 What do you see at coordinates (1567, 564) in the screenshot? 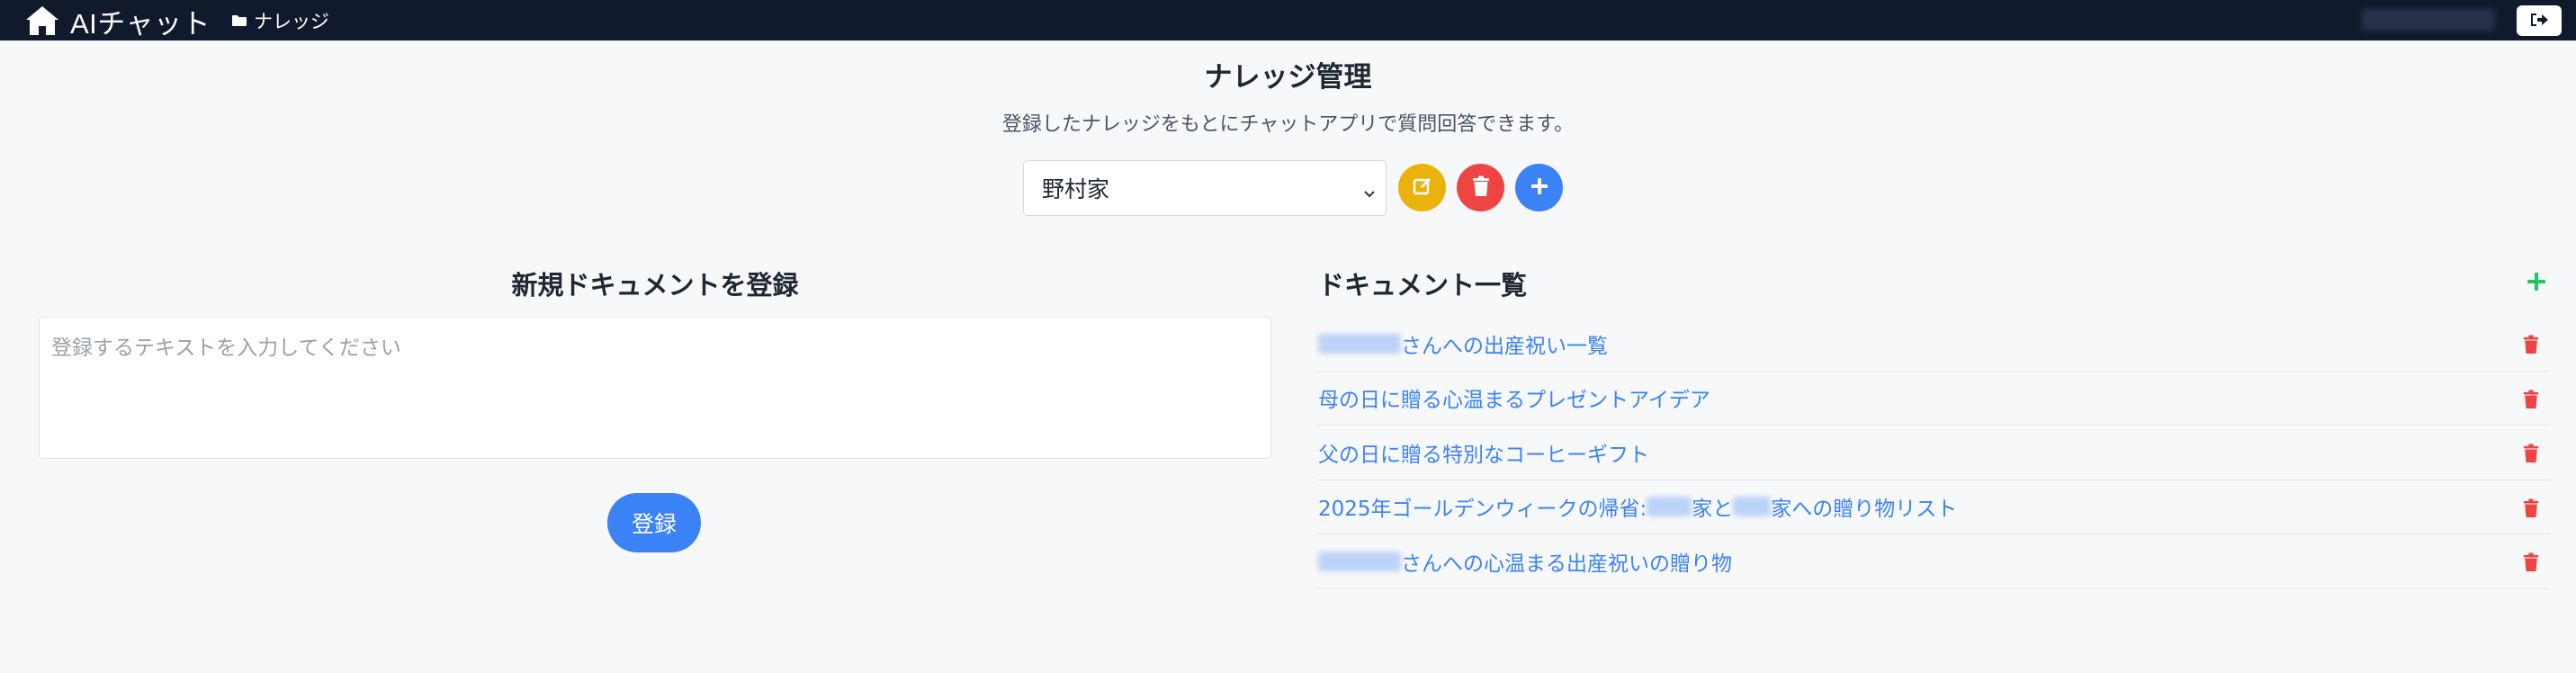
I see `document-title: さんへの心温まる出産祝いの贈り物` at bounding box center [1567, 564].